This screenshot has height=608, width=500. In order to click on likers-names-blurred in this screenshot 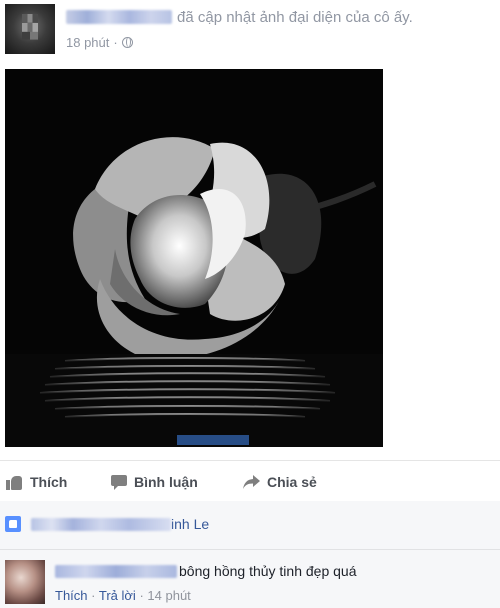, I will do `click(101, 524)`.